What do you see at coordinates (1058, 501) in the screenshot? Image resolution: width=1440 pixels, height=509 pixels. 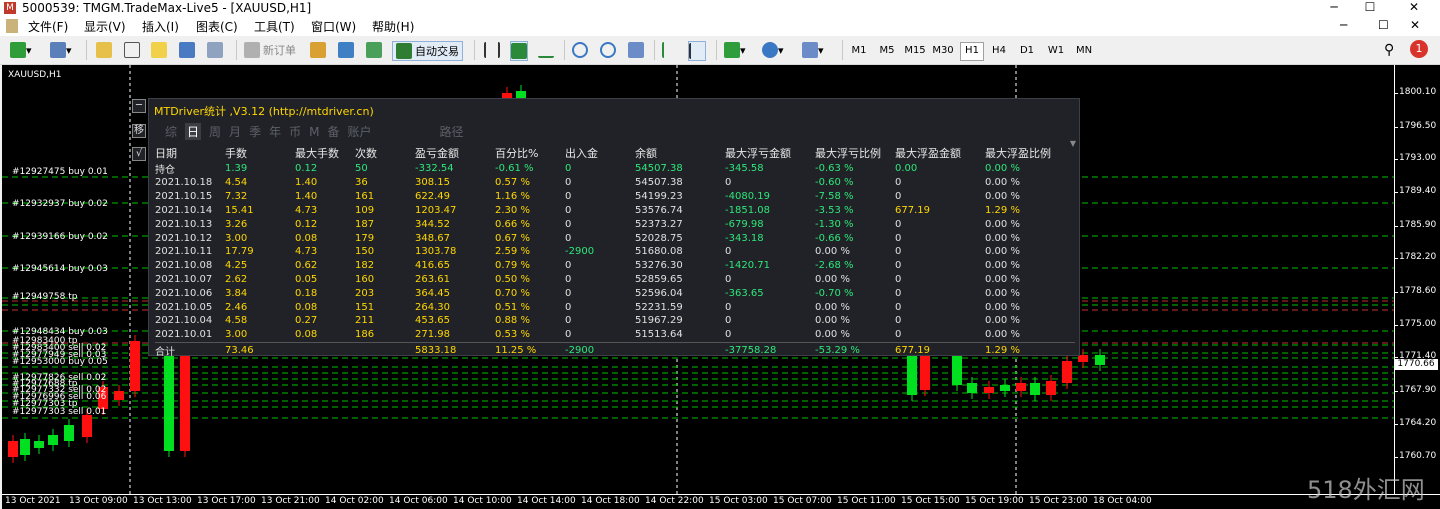 I see `time-axis-label: 15 Oct 23:00` at bounding box center [1058, 501].